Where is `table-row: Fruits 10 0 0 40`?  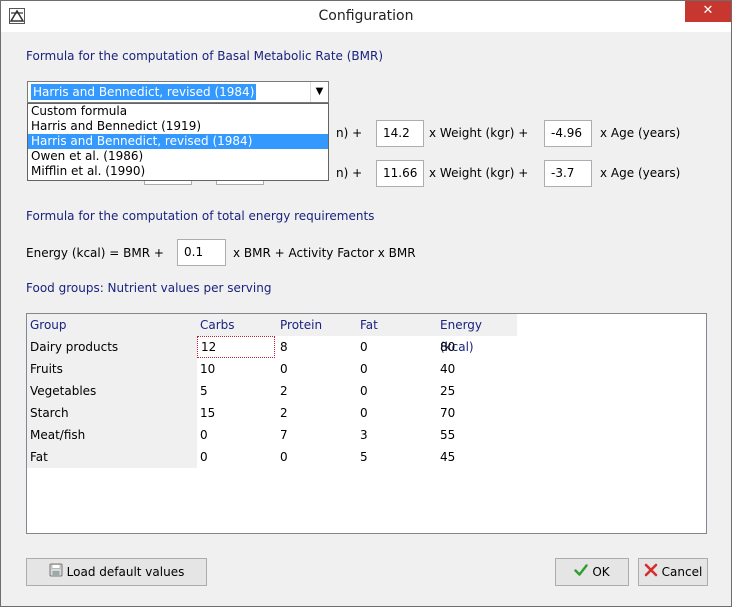
table-row: Fruits 10 0 0 40 is located at coordinates (272, 369).